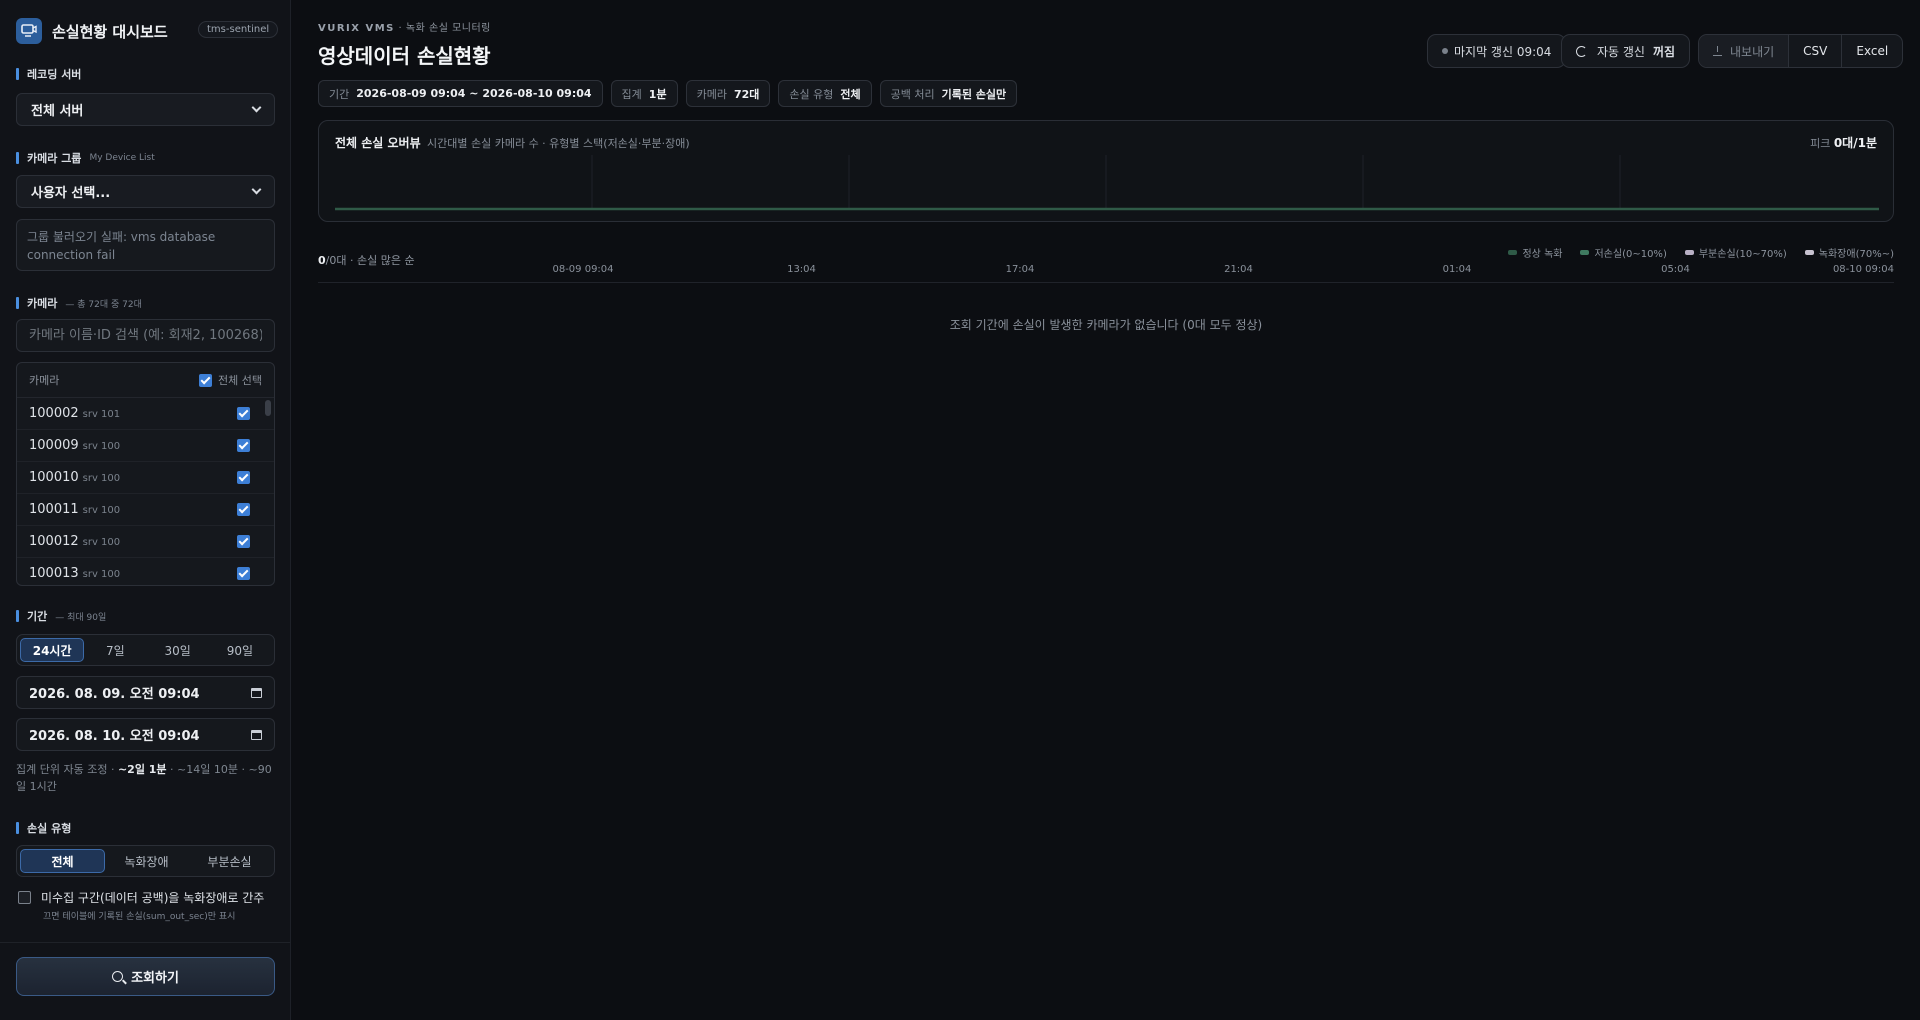 The width and height of the screenshot is (1920, 1020). I want to click on status-dot-icon, so click(1445, 51).